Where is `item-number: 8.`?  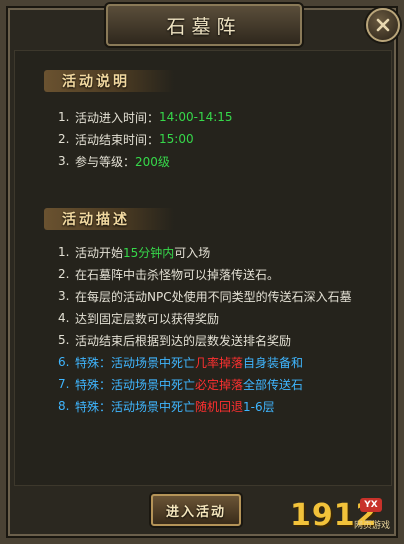
item-number: 8. is located at coordinates (64, 406).